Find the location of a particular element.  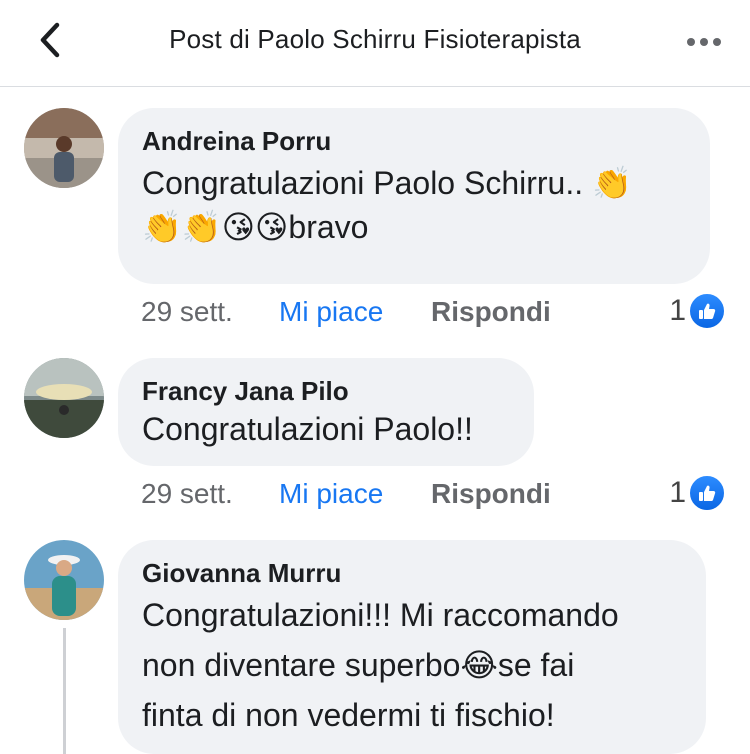

top-bar: Post di Paolo Schirru Fisioterapista is located at coordinates (375, 43).